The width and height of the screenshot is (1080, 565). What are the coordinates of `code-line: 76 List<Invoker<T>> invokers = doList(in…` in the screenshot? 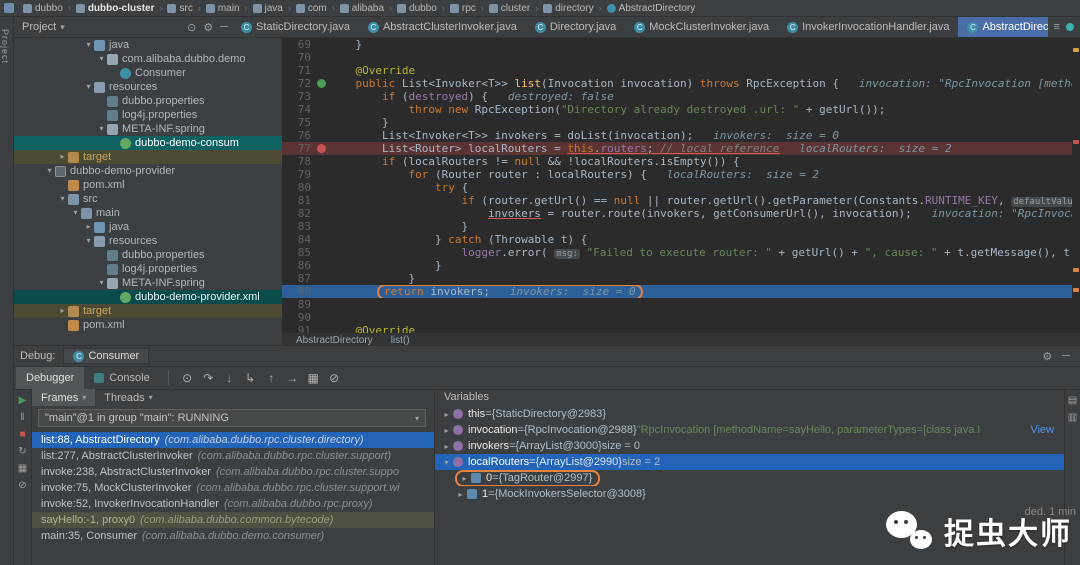 It's located at (681, 135).